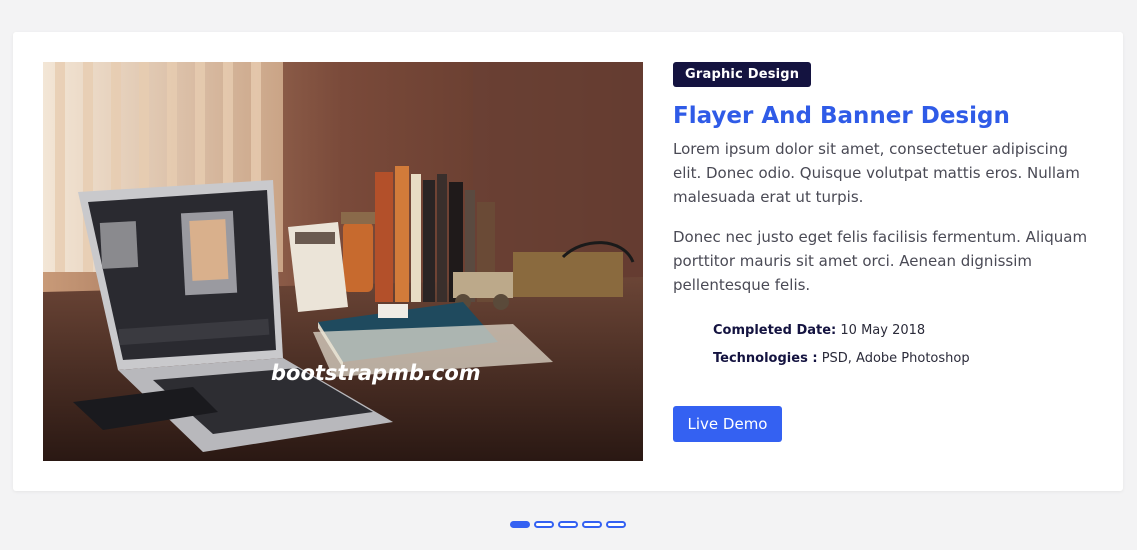 The height and width of the screenshot is (550, 1137). What do you see at coordinates (775, 330) in the screenshot?
I see `completed-date-label: Completed Date:` at bounding box center [775, 330].